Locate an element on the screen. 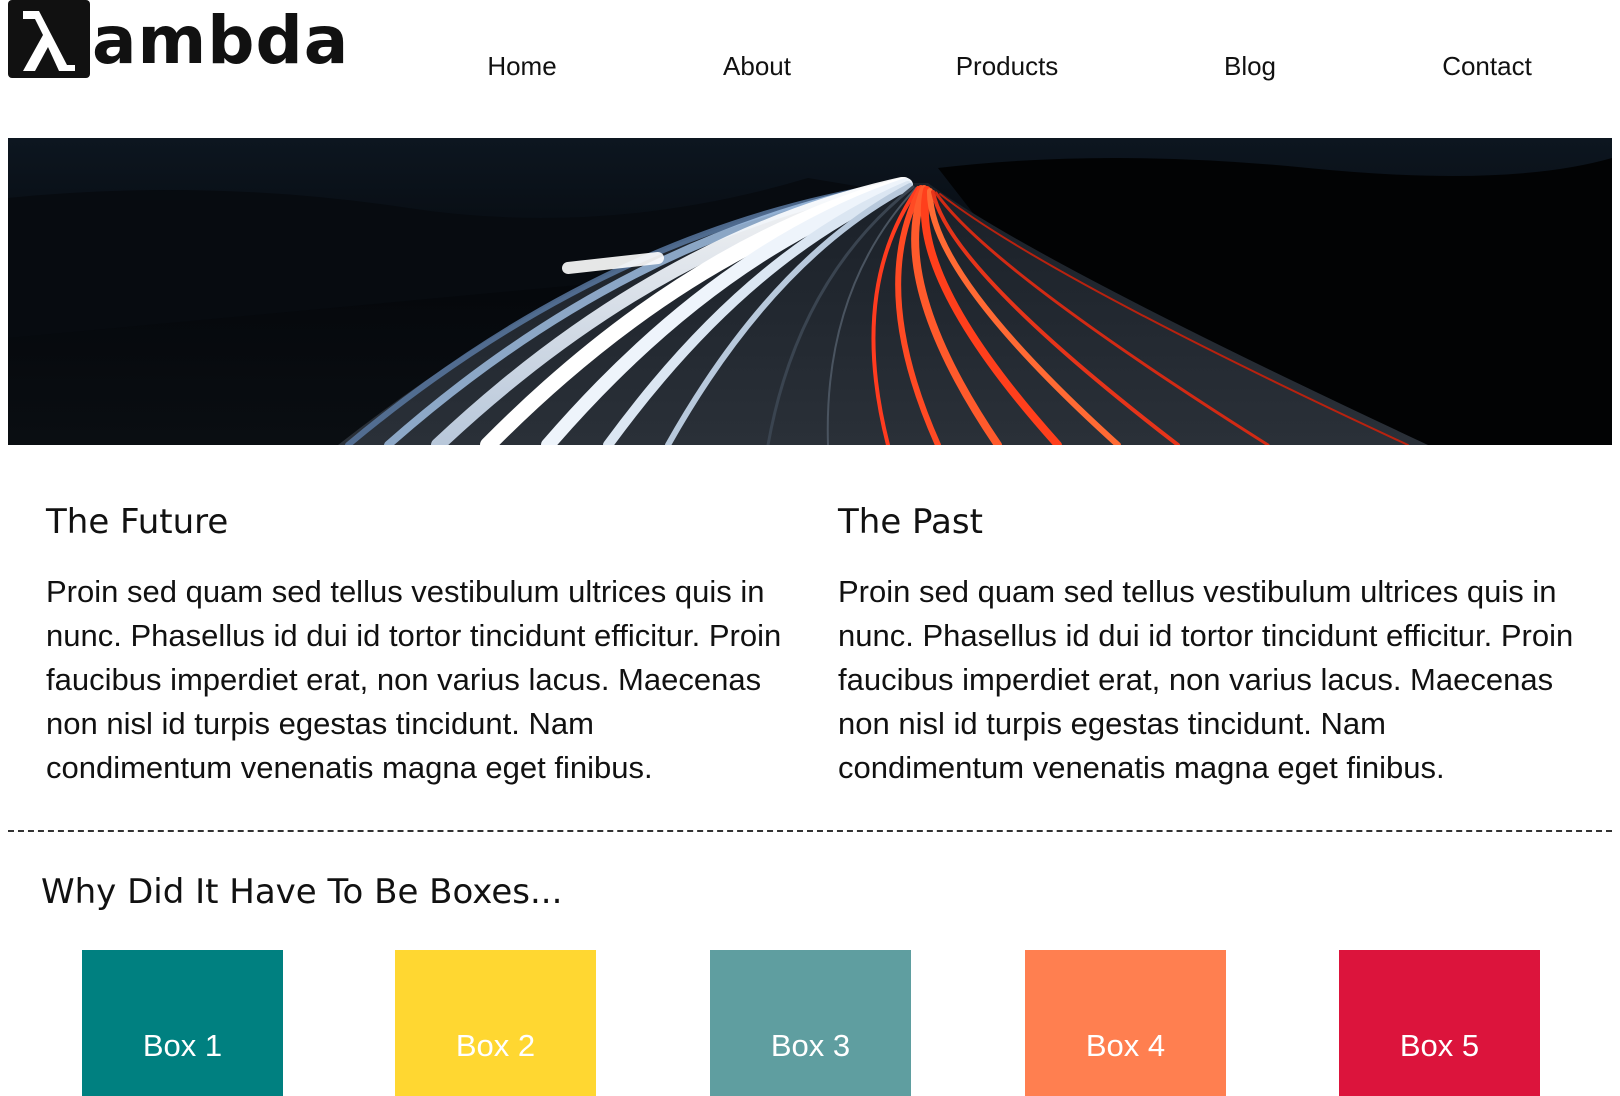 The width and height of the screenshot is (1620, 1096). column-title: The Future is located at coordinates (137, 522).